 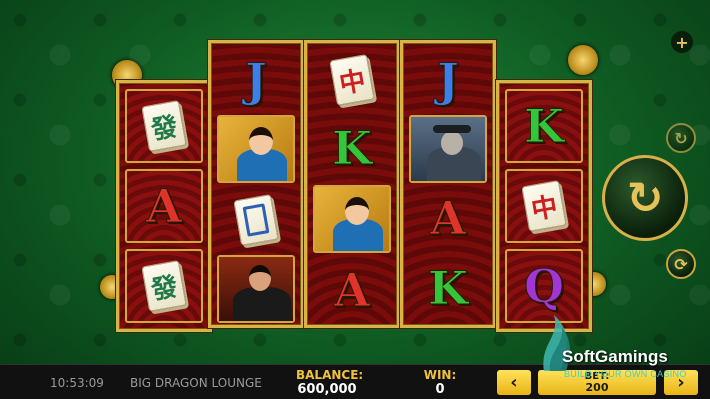 I want to click on reel-3-symbol-1: 中, so click(x=352, y=80).